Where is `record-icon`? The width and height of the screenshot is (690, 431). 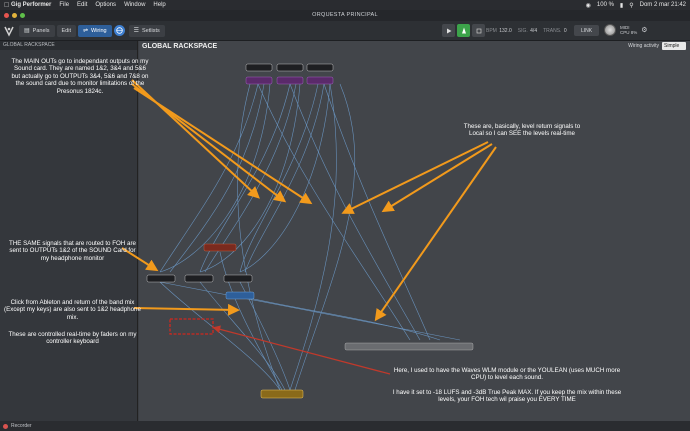
record-icon is located at coordinates (5, 426).